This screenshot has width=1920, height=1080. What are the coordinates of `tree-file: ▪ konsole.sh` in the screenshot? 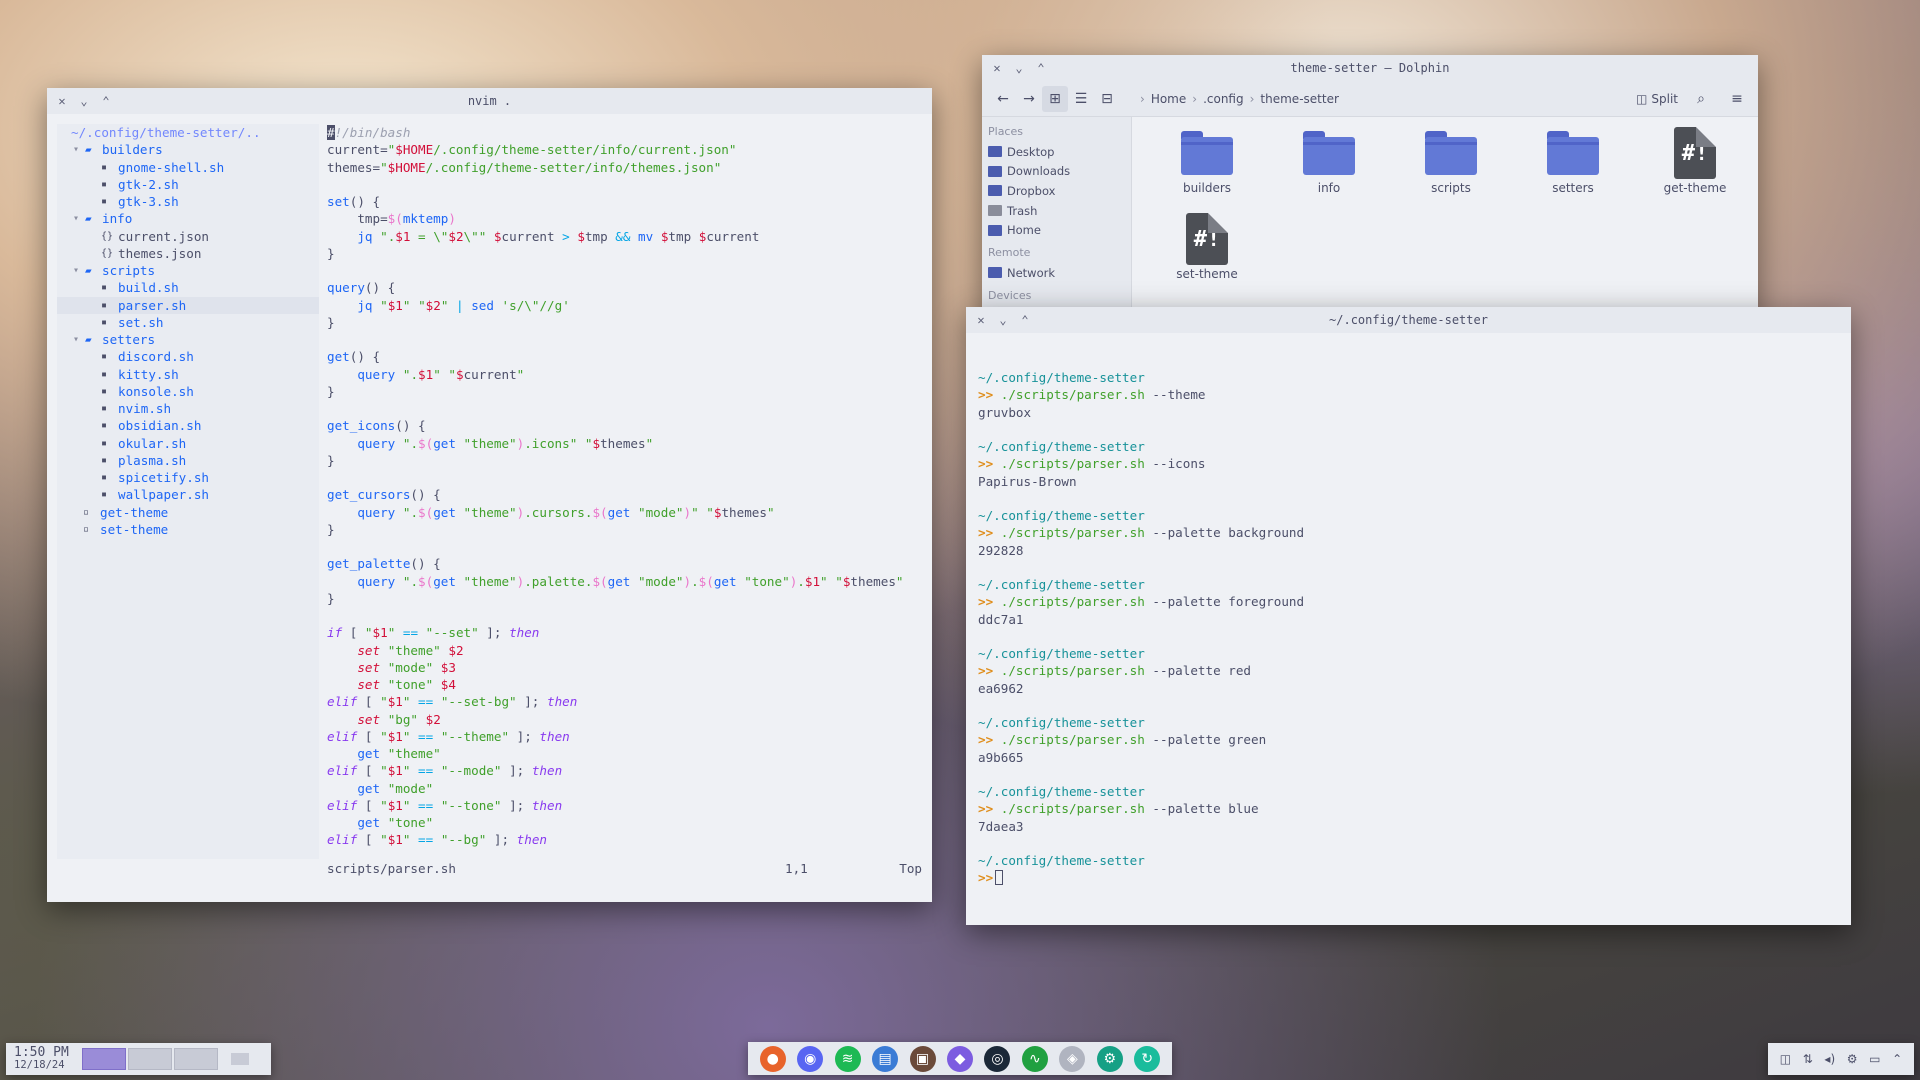 It's located at (188, 391).